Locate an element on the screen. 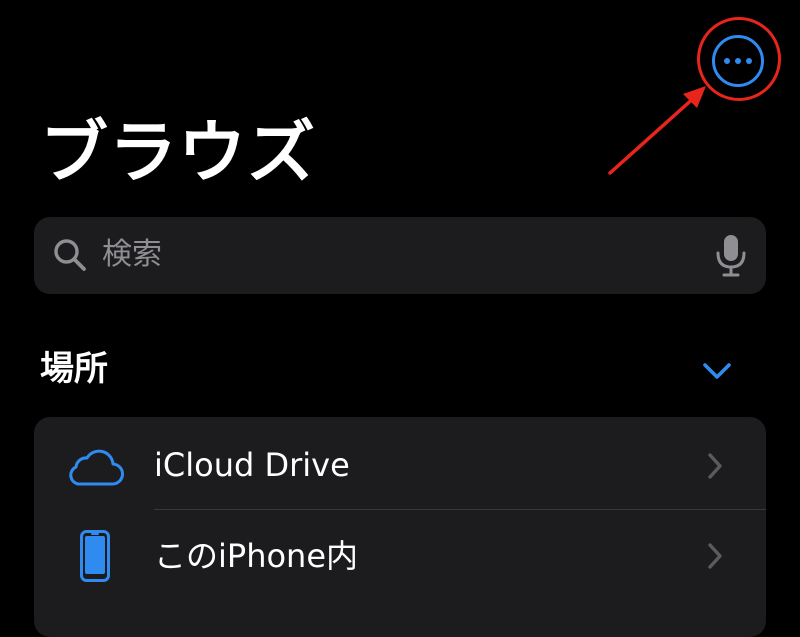 The width and height of the screenshot is (800, 637). microphone-icon is located at coordinates (731, 256).